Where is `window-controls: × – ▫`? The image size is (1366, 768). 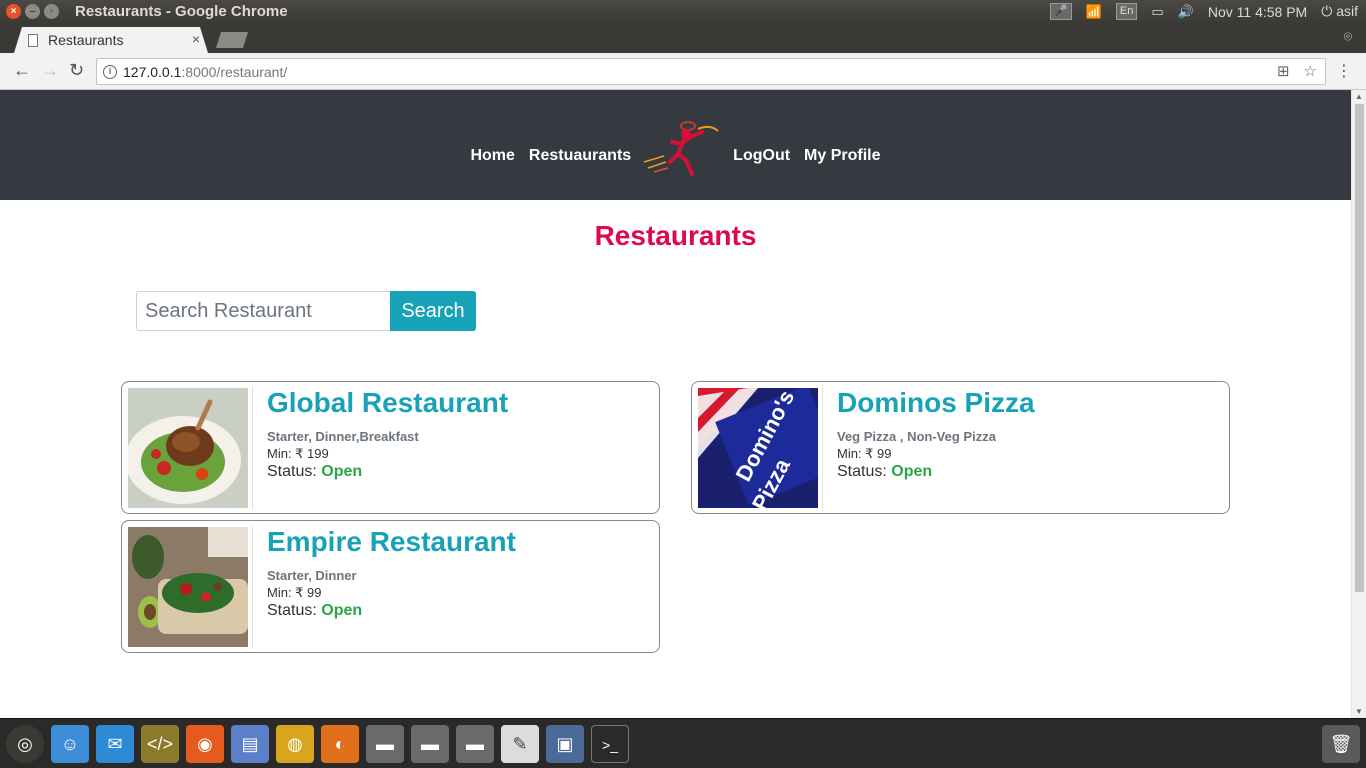 window-controls: × – ▫ is located at coordinates (32, 11).